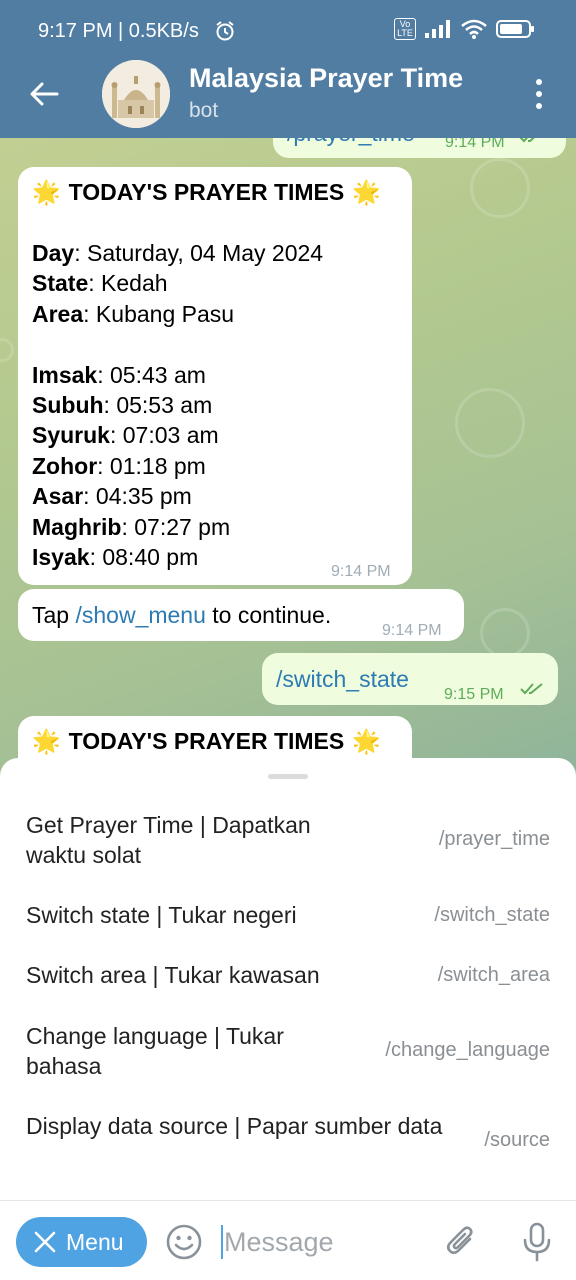 The width and height of the screenshot is (576, 1280). I want to click on message-command: /prayer_time, so click(351, 143).